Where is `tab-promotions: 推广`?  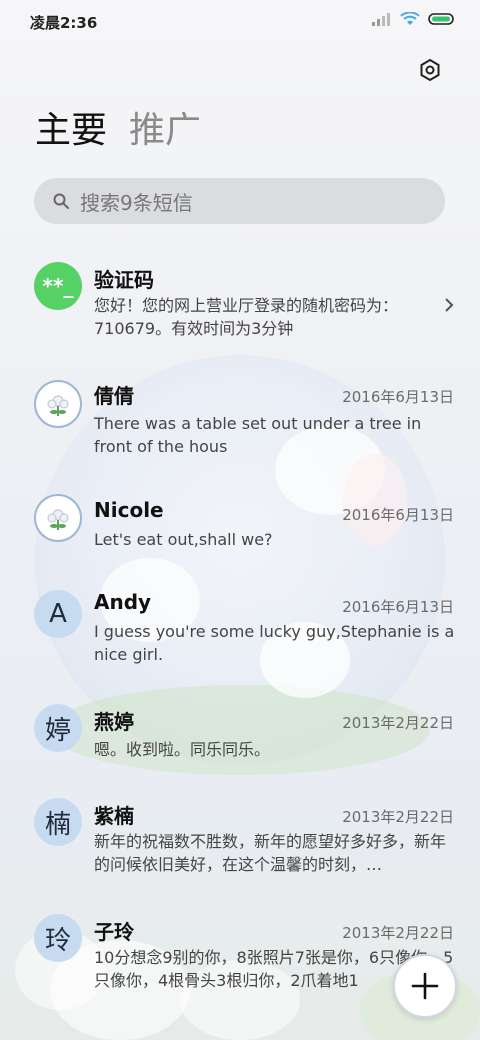 tab-promotions: 推广 is located at coordinates (165, 131).